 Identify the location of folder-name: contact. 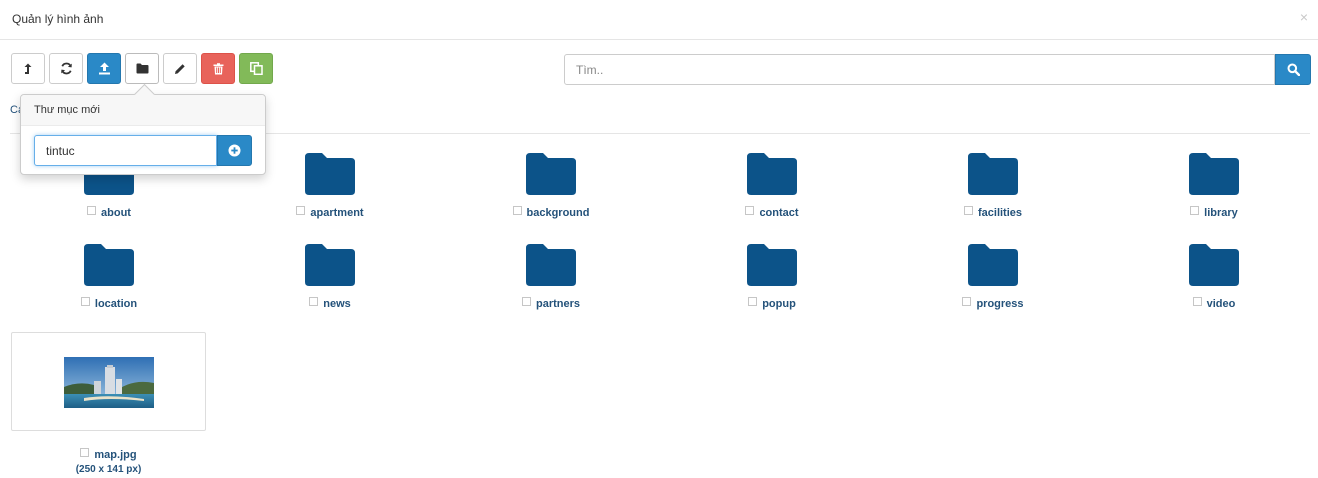
(778, 213).